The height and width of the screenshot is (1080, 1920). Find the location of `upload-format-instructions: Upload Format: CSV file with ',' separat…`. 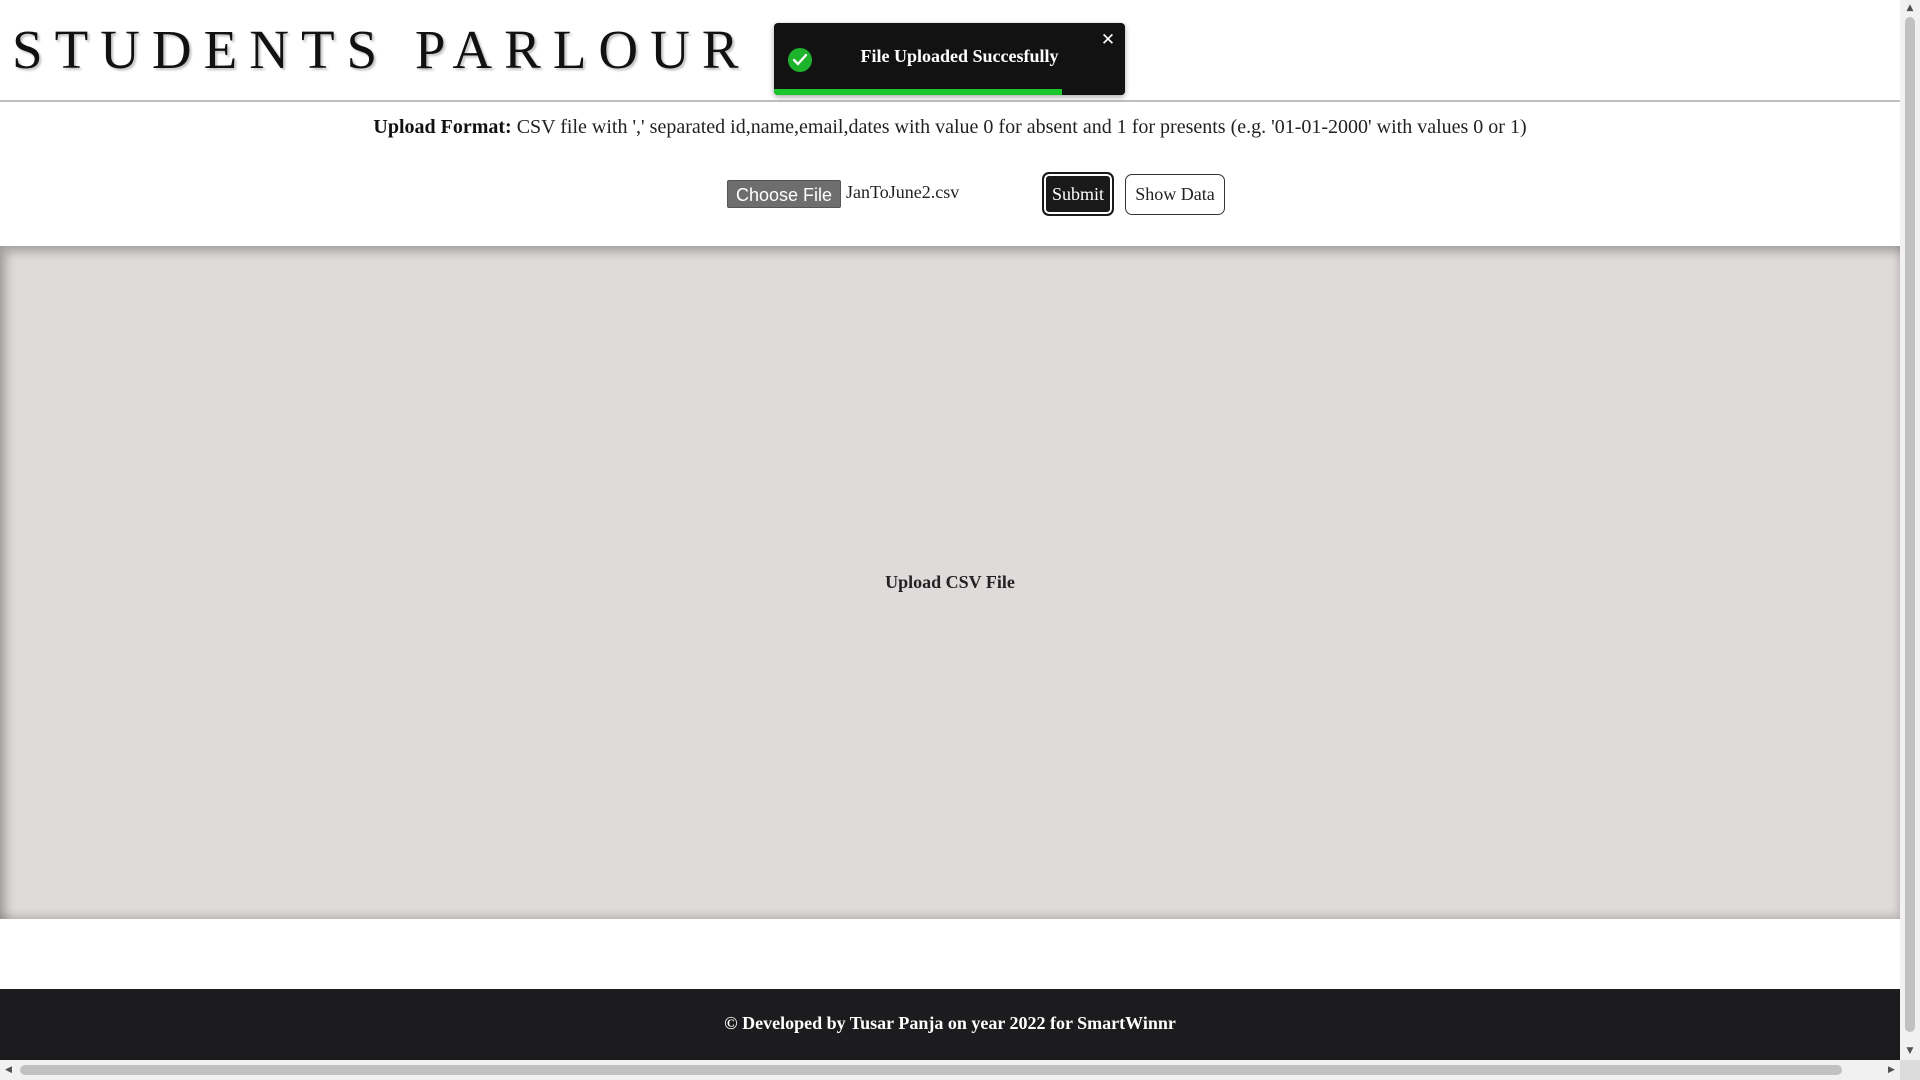

upload-format-instructions: Upload Format: CSV file with ',' separat… is located at coordinates (950, 127).